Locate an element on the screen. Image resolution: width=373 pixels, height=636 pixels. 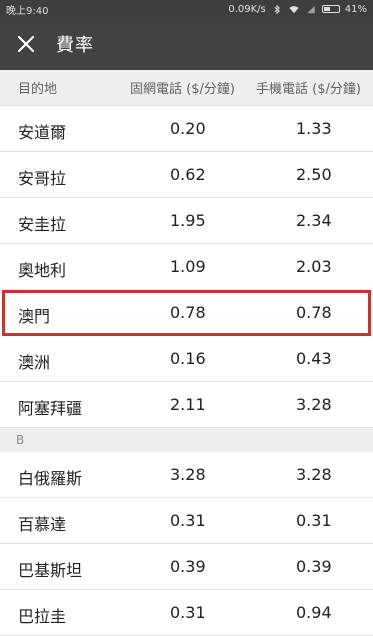
rate-row: 安道爾 0.20 1.33 is located at coordinates (186, 129).